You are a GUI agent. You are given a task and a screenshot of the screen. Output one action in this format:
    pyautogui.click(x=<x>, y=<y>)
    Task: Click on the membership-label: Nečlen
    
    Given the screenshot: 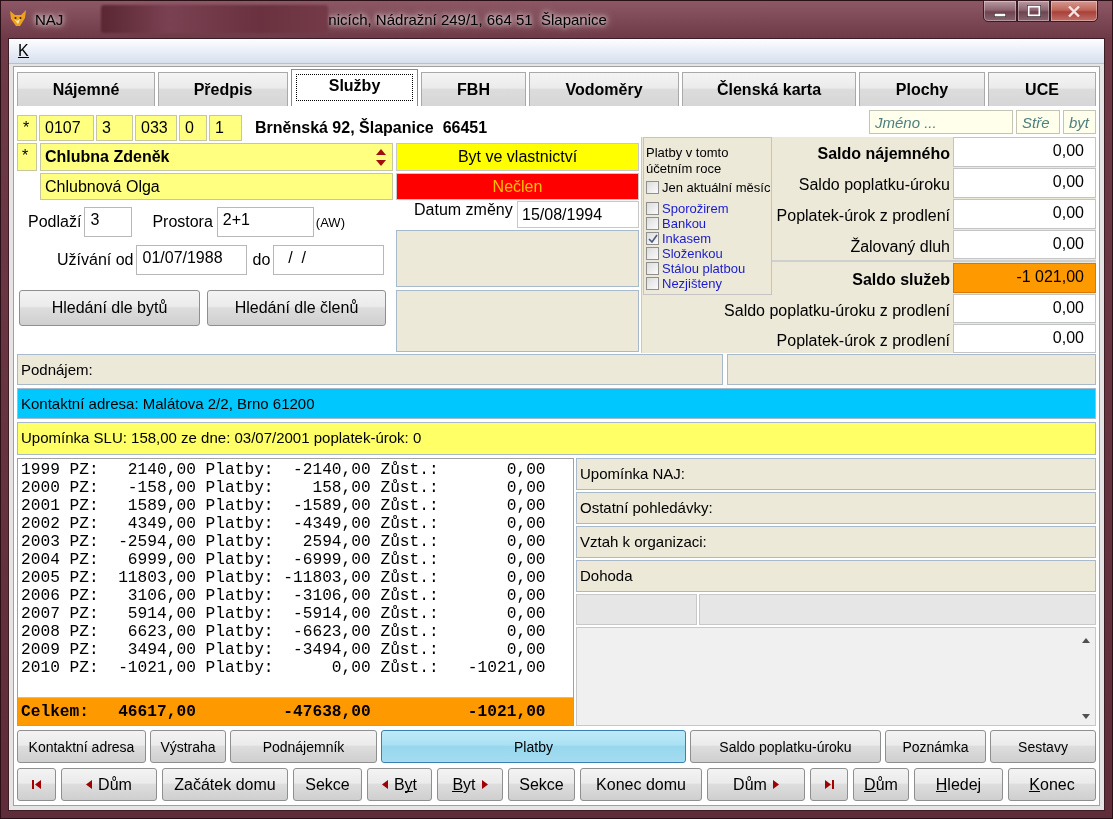 What is the action you would take?
    pyautogui.click(x=517, y=186)
    